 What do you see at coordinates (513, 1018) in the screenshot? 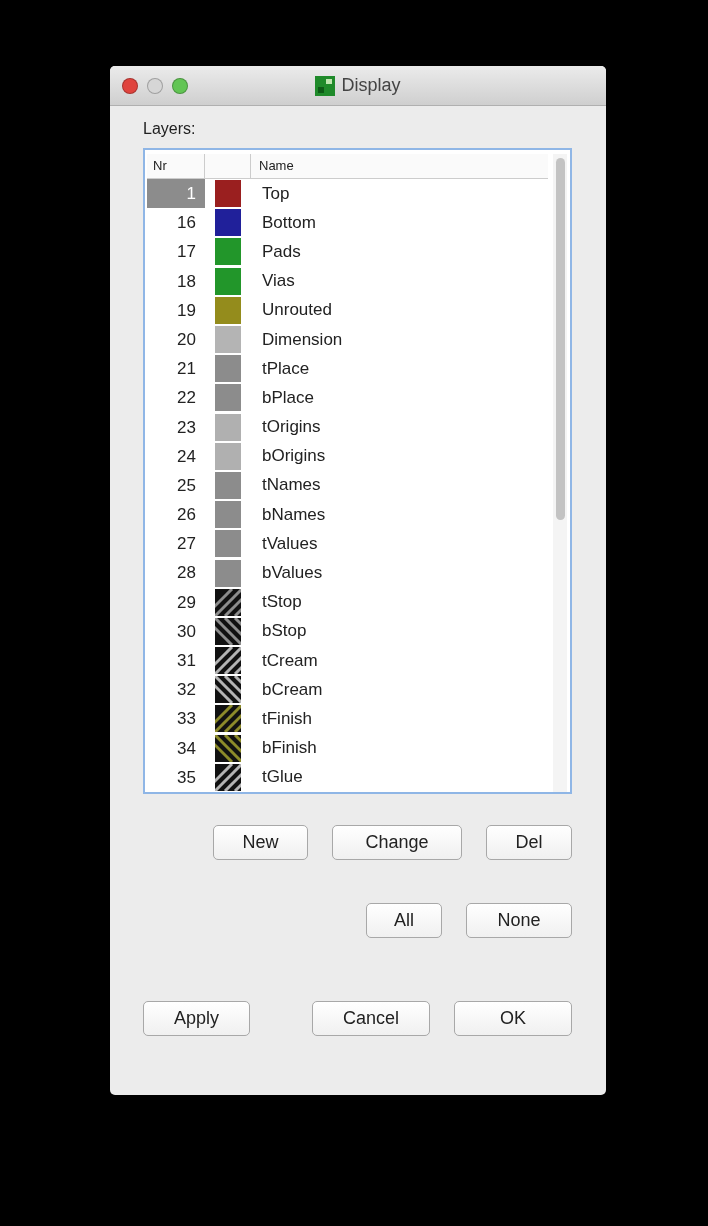
I see `dialog-button: OK` at bounding box center [513, 1018].